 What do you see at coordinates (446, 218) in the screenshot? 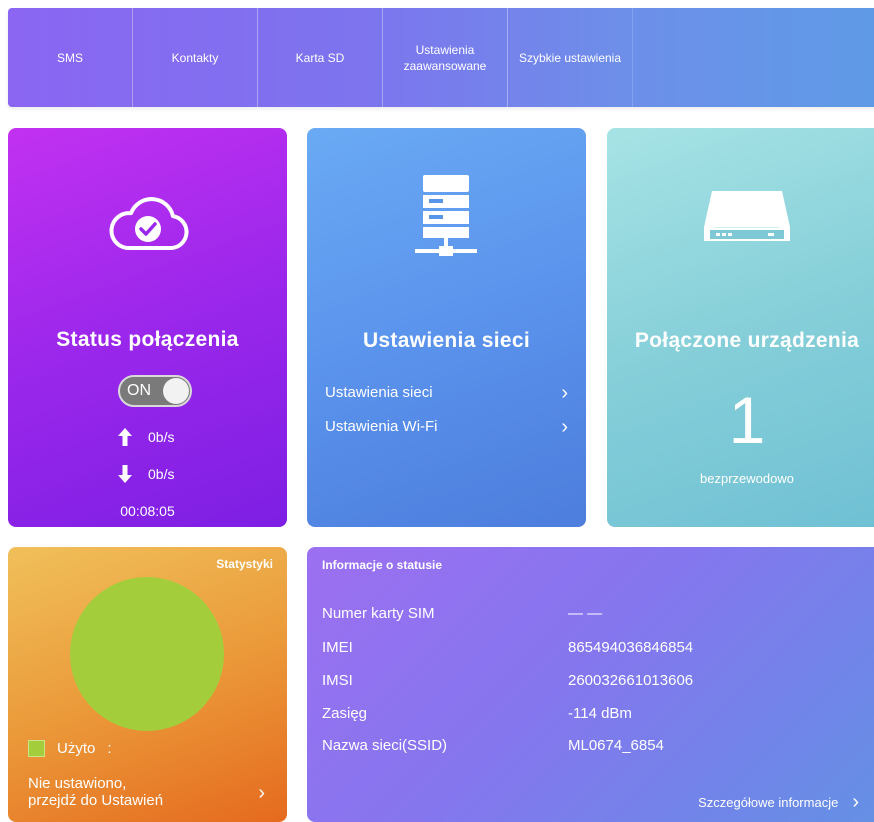
I see `server-network-icon` at bounding box center [446, 218].